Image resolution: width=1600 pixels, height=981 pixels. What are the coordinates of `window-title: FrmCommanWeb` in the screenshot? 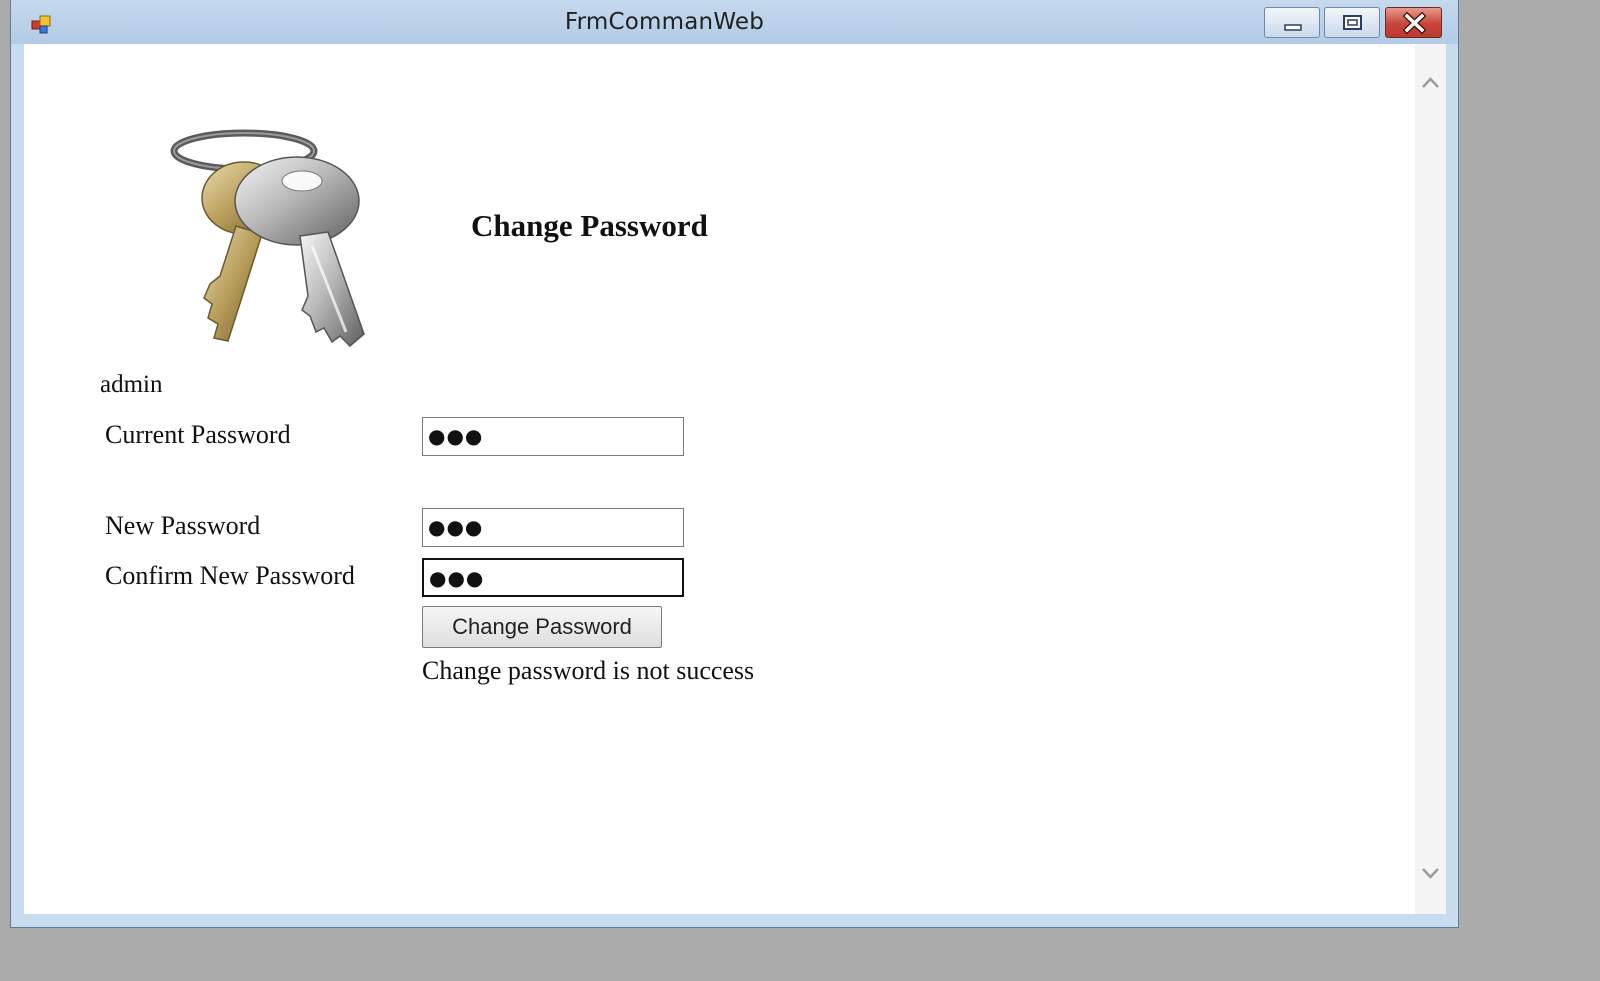 It's located at (664, 22).